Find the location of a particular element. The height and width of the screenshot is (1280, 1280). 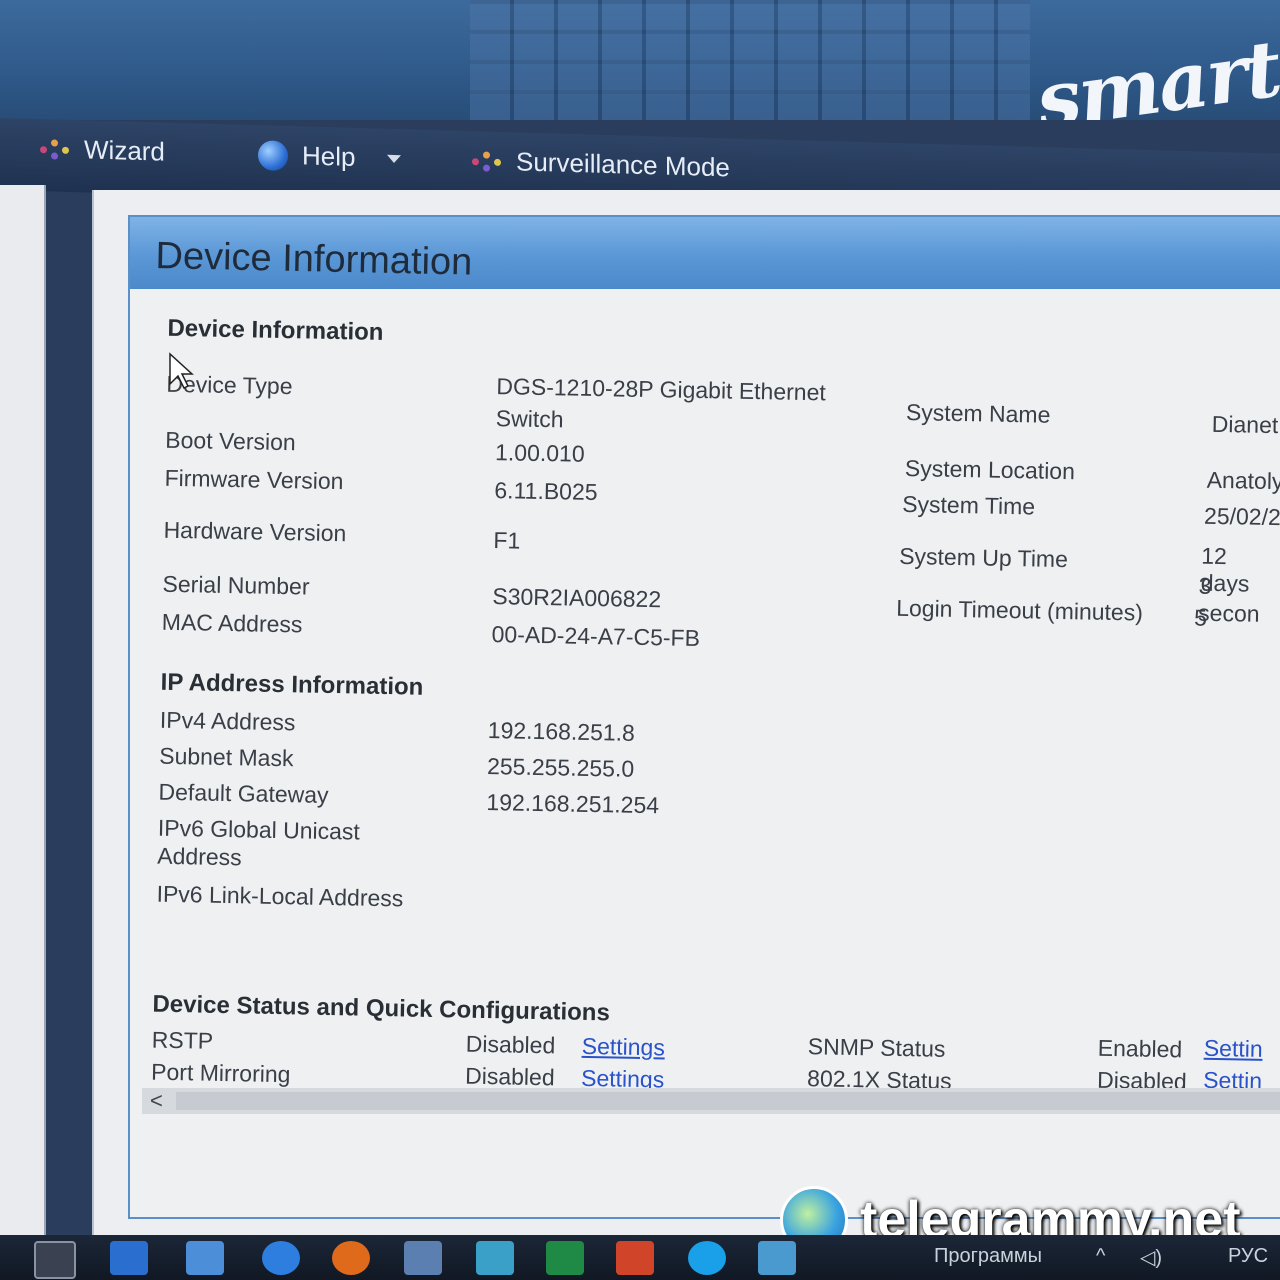

label-default-gateway: Default Gateway is located at coordinates (243, 793).